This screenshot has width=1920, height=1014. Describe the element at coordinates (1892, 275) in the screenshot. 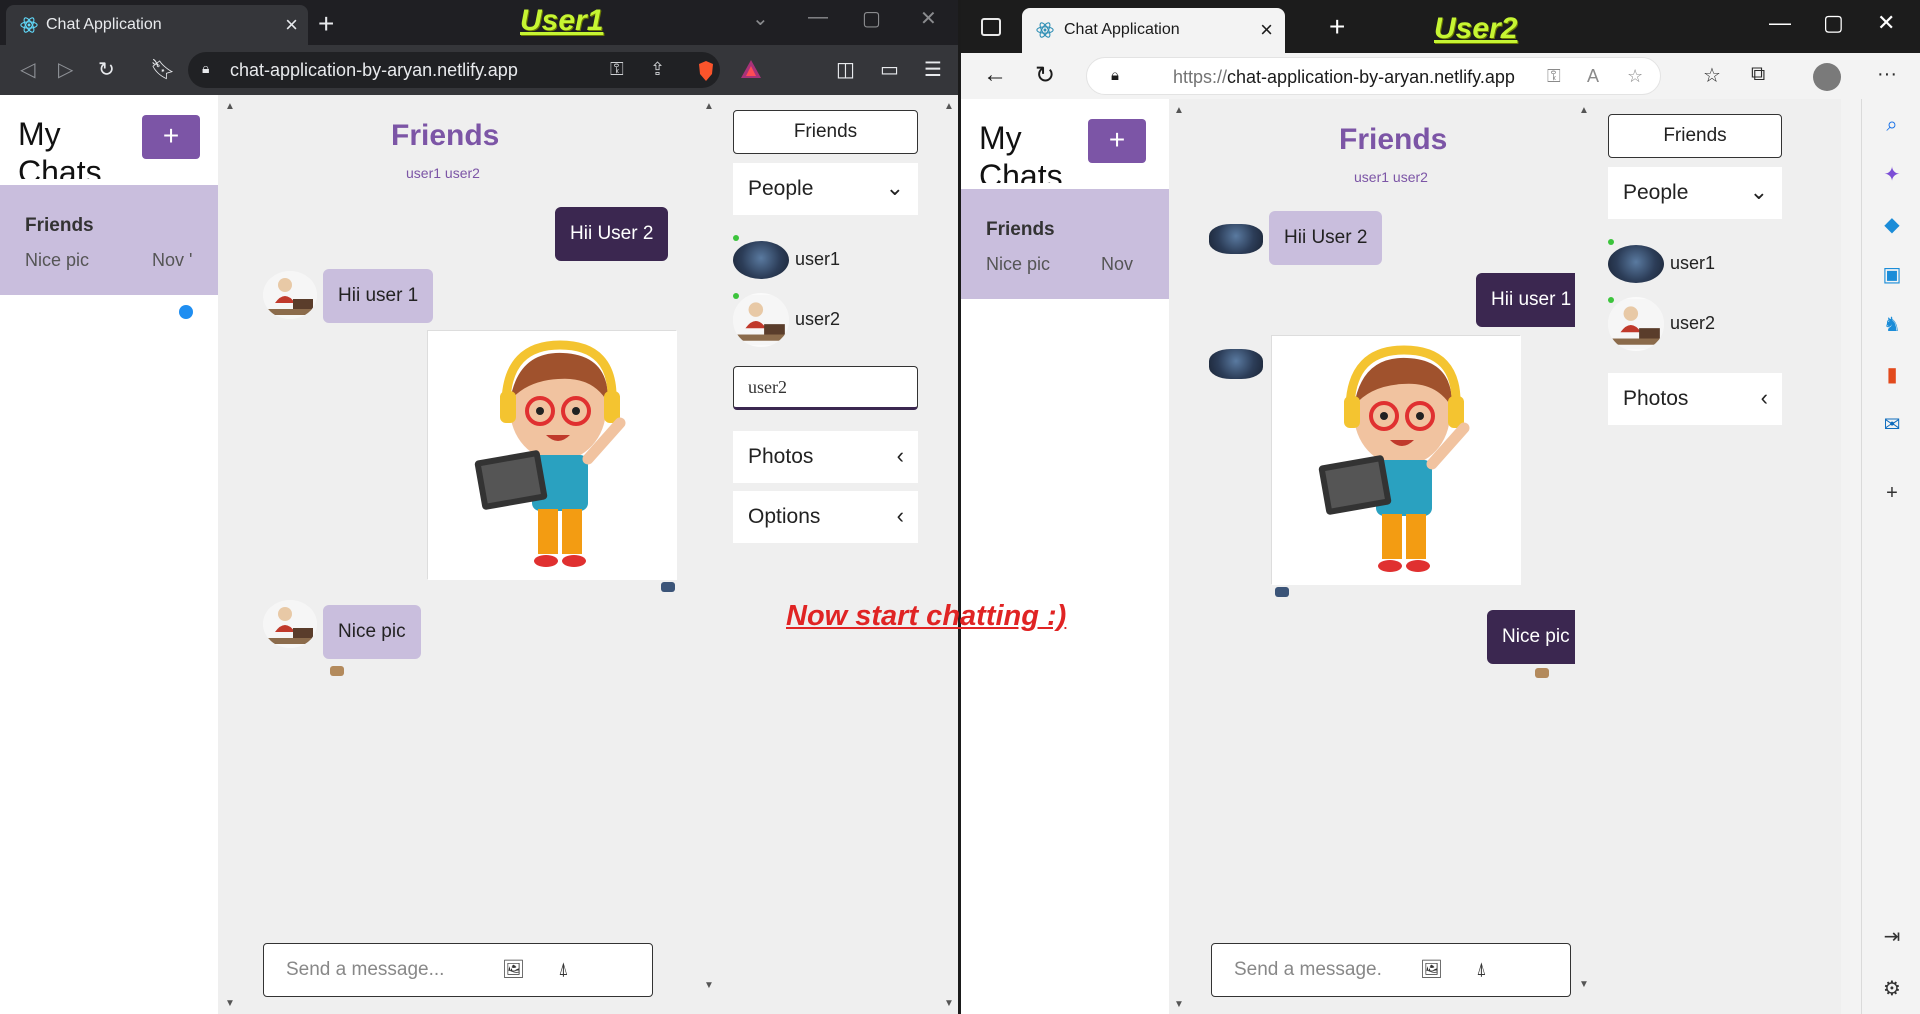

I see `tools-icon: ▣` at that location.